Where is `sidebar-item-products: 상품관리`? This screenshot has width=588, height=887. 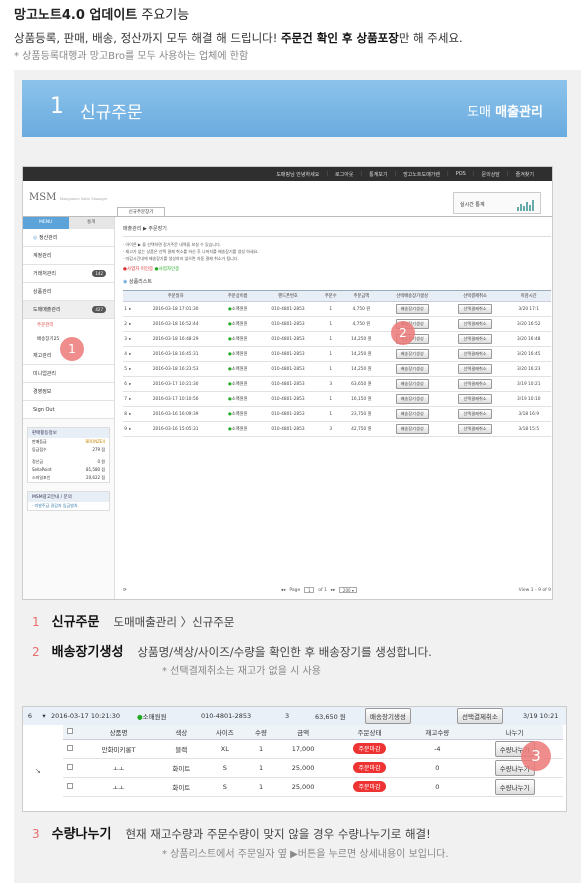
sidebar-item-products: 상품관리 is located at coordinates (68, 292).